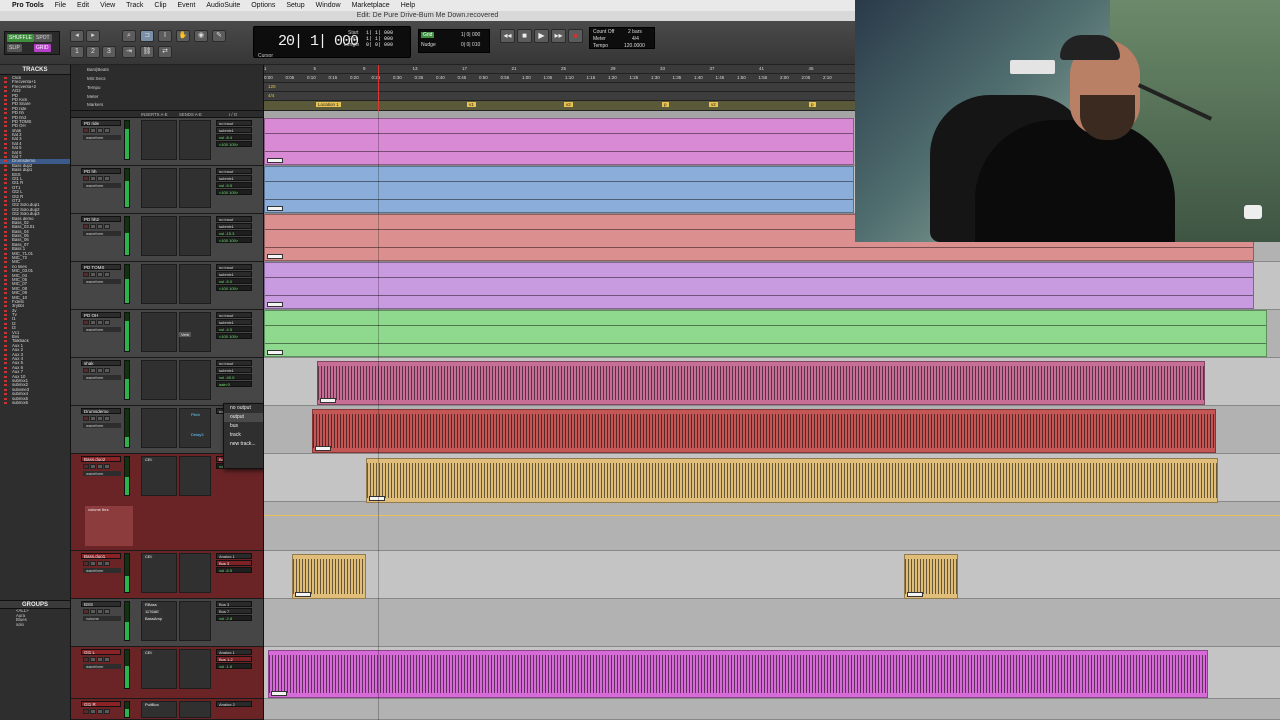  What do you see at coordinates (603, 32) in the screenshot?
I see `count-off-label: Count Off` at bounding box center [603, 32].